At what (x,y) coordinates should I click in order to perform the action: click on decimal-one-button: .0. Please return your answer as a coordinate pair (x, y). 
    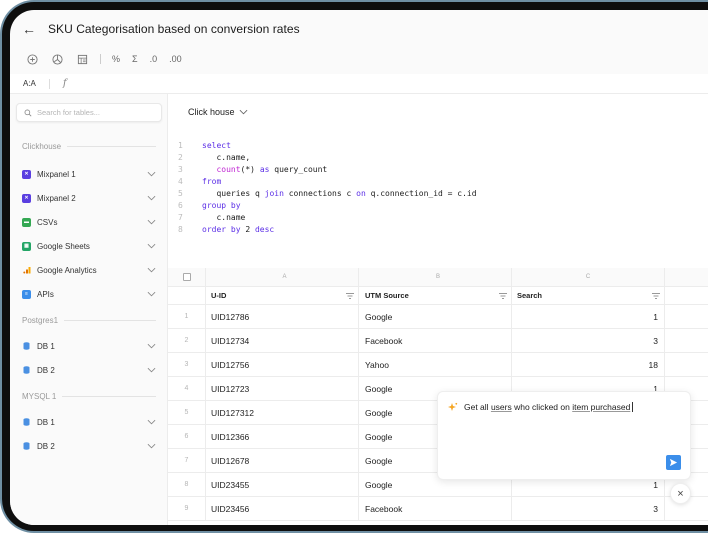
    Looking at the image, I should click on (154, 59).